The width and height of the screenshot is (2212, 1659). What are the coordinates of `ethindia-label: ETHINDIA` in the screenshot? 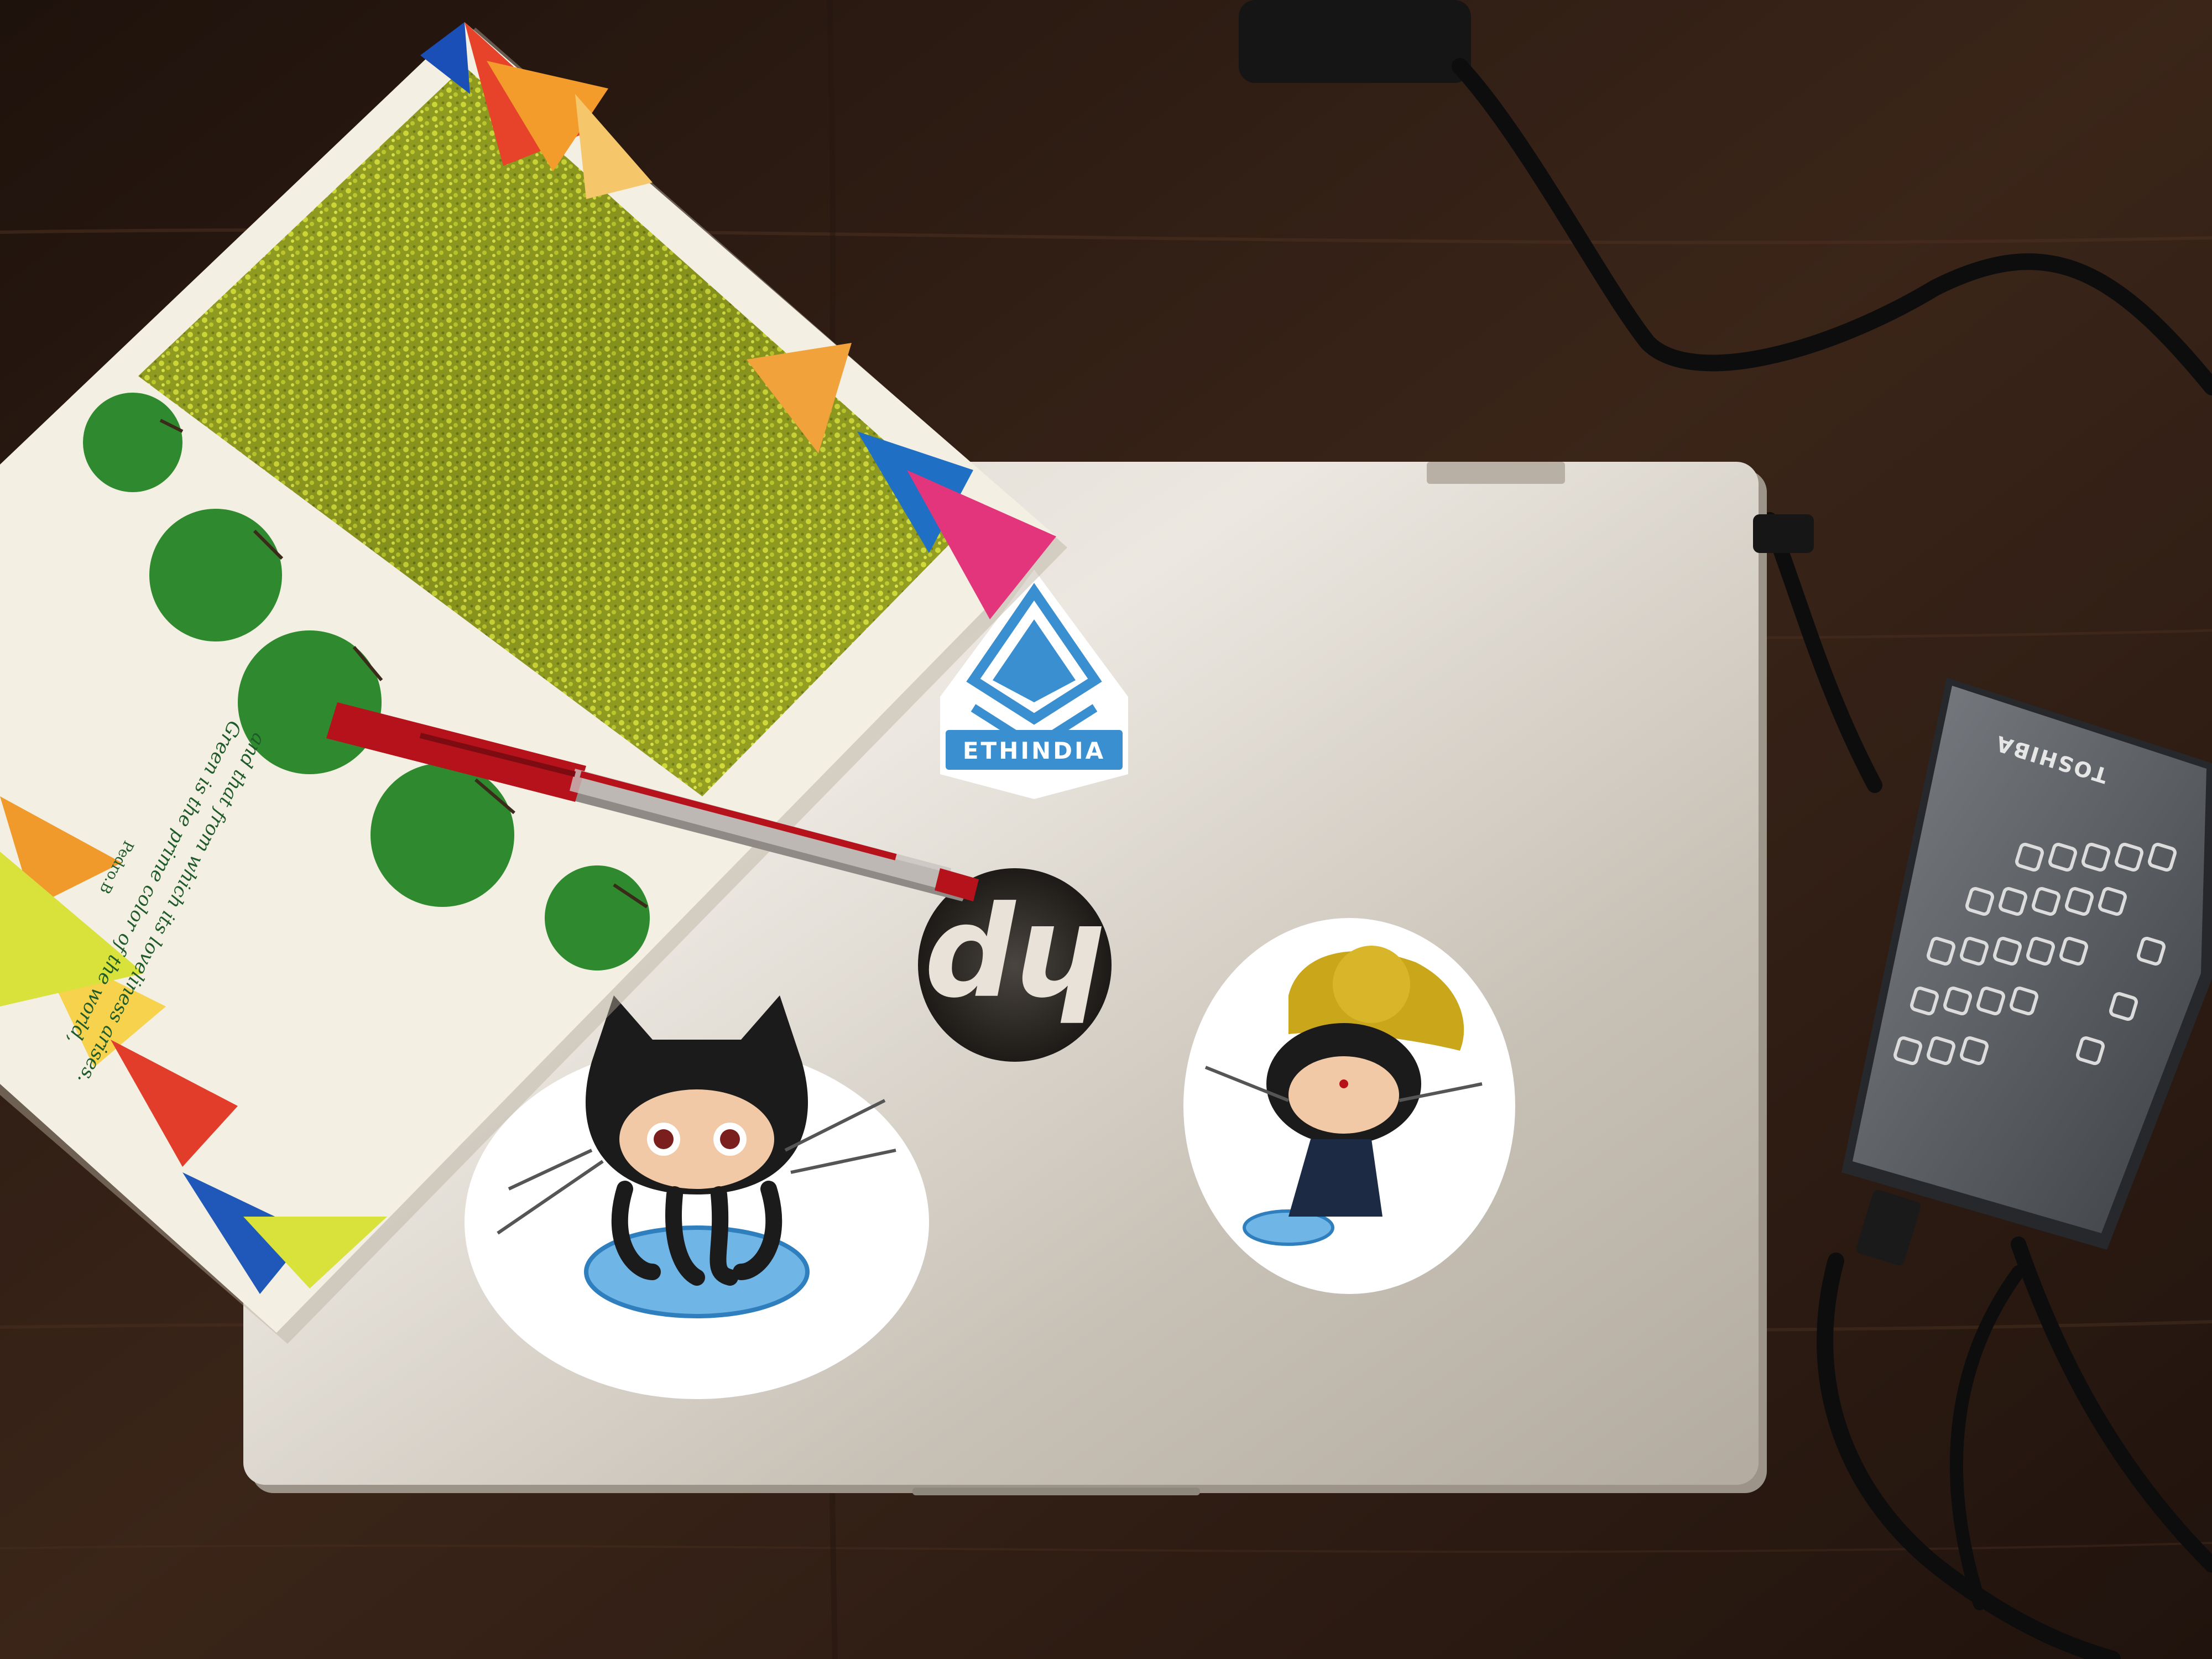 It's located at (1034, 750).